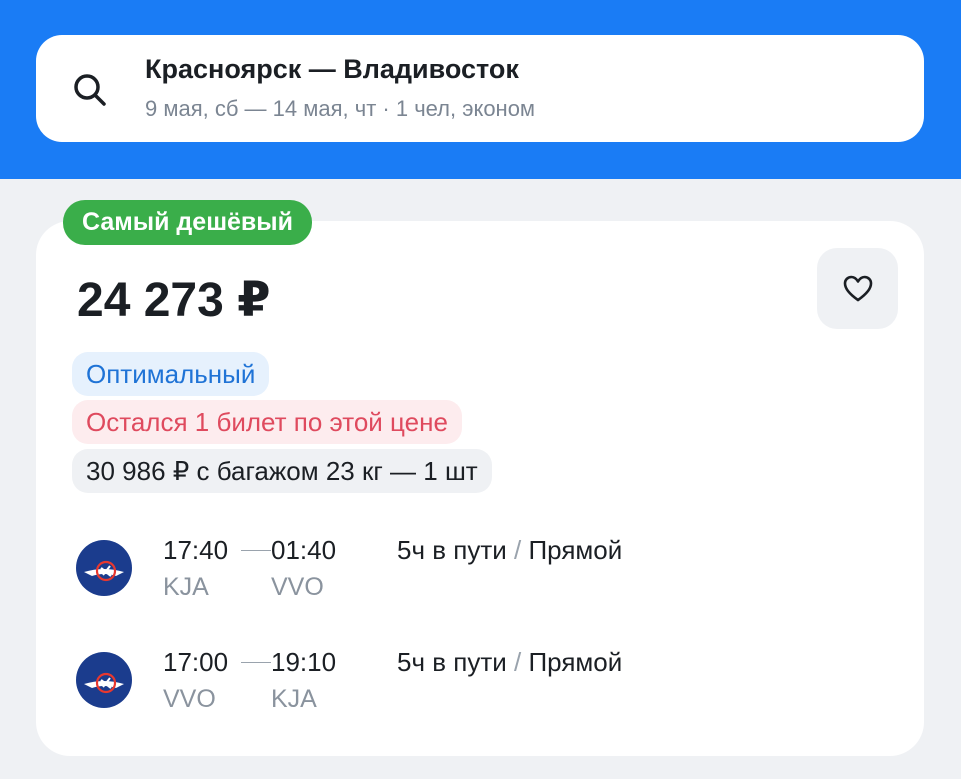  Describe the element at coordinates (171, 374) in the screenshot. I see `optimal-tag: Оптимальный` at that location.